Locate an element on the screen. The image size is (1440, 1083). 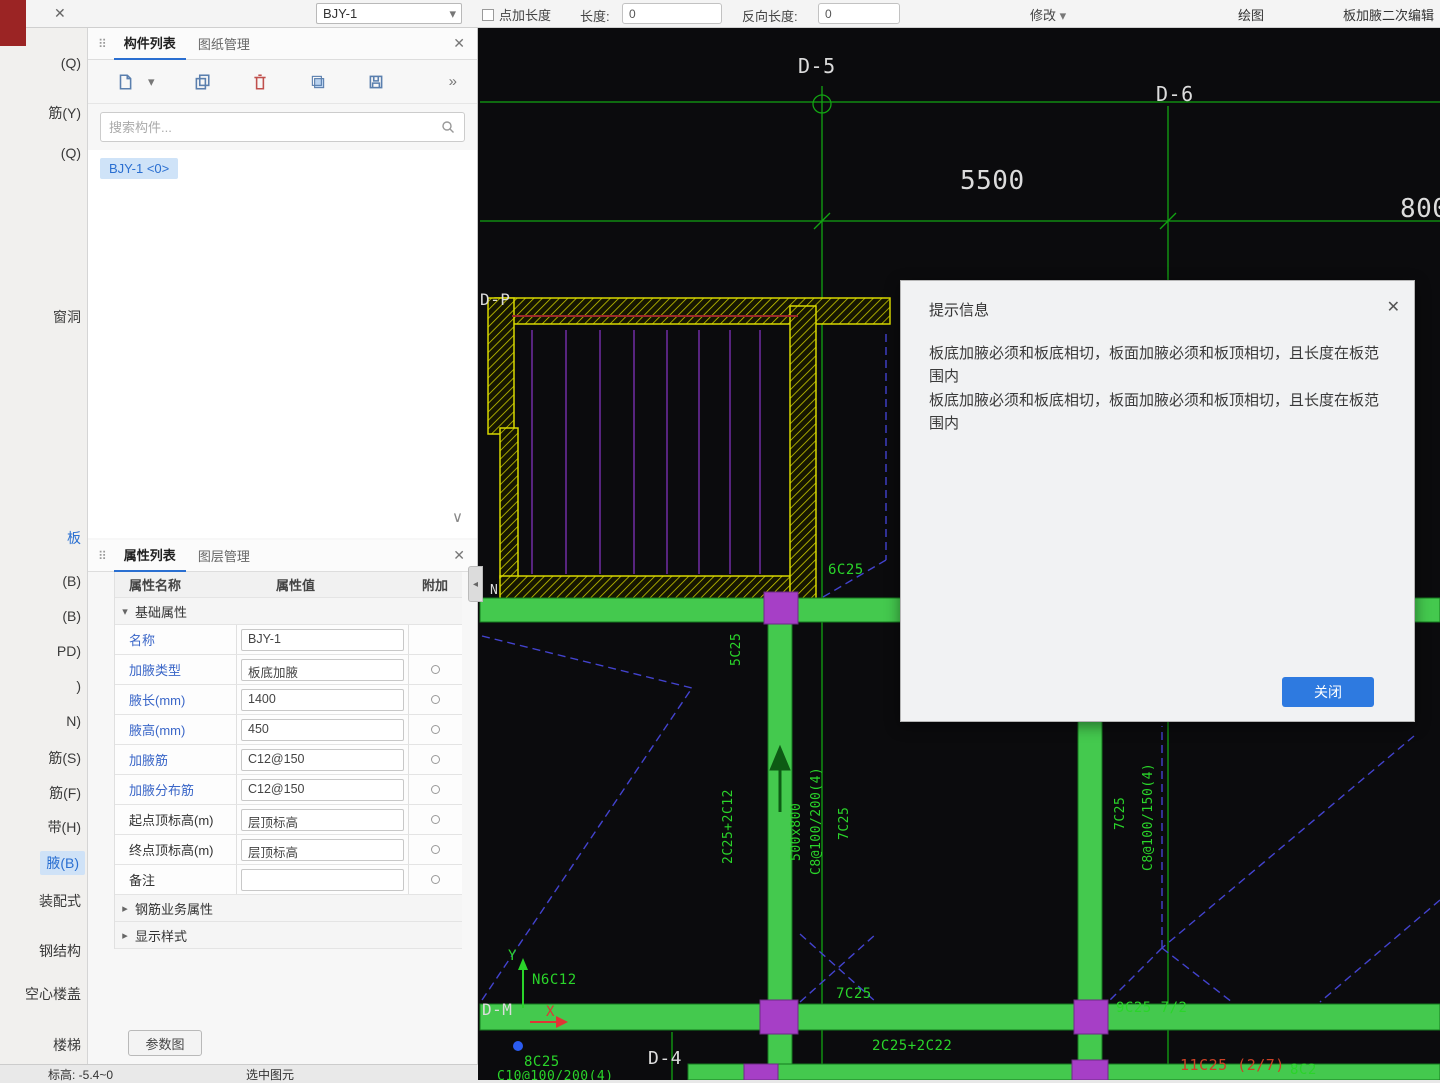
section-label: 钢筋业务属性 is located at coordinates (174, 908).